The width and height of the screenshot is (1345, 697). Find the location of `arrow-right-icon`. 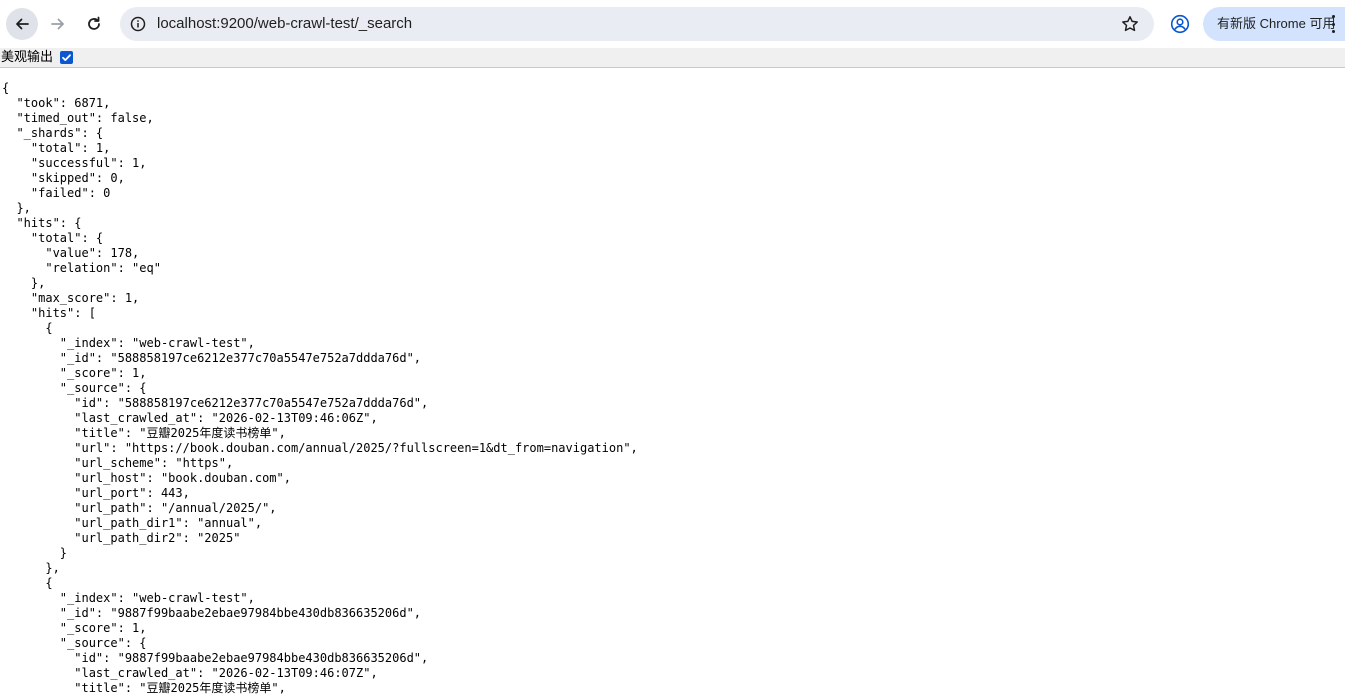

arrow-right-icon is located at coordinates (57, 24).